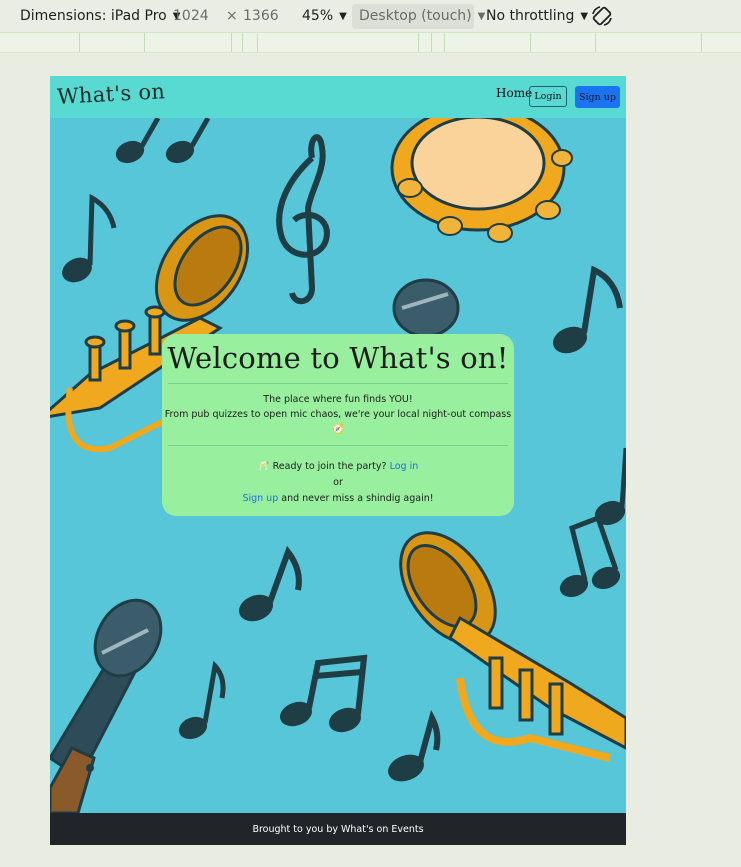  I want to click on cta-signup-link: Sign up, so click(260, 498).